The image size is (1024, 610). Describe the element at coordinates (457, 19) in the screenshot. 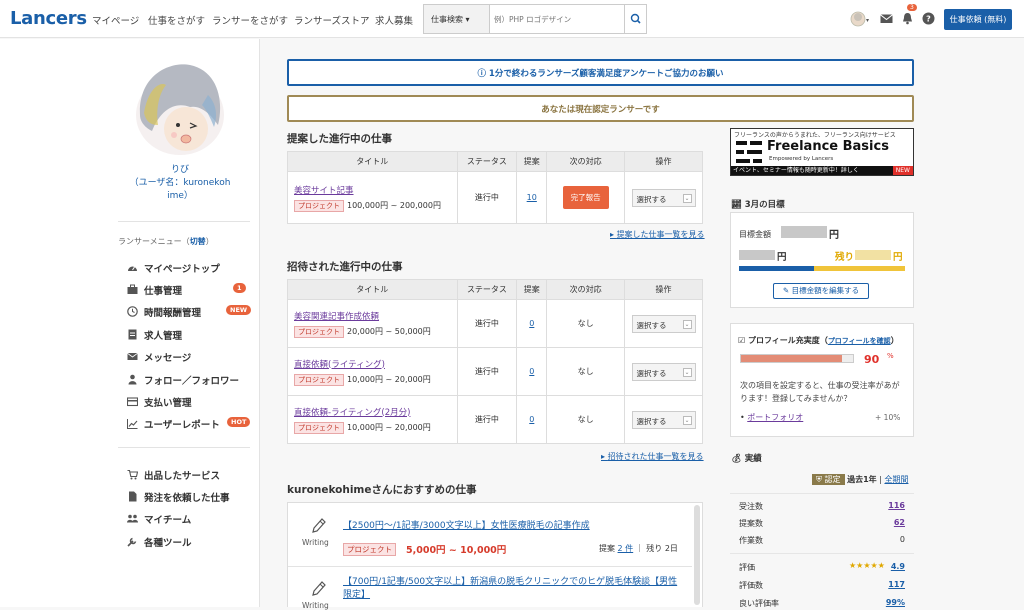

I see `search-category-select: 仕事検索 ▾` at that location.